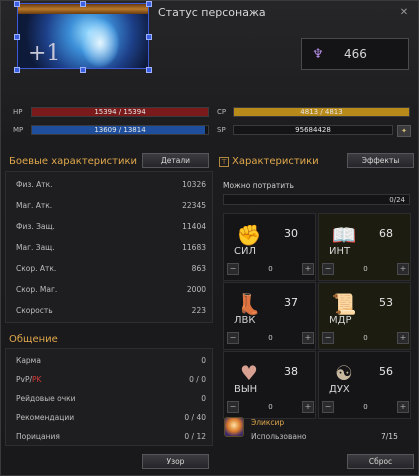 This screenshot has width=419, height=476. Describe the element at coordinates (321, 112) in the screenshot. I see `cp-bar: 4813 / 4813` at that location.